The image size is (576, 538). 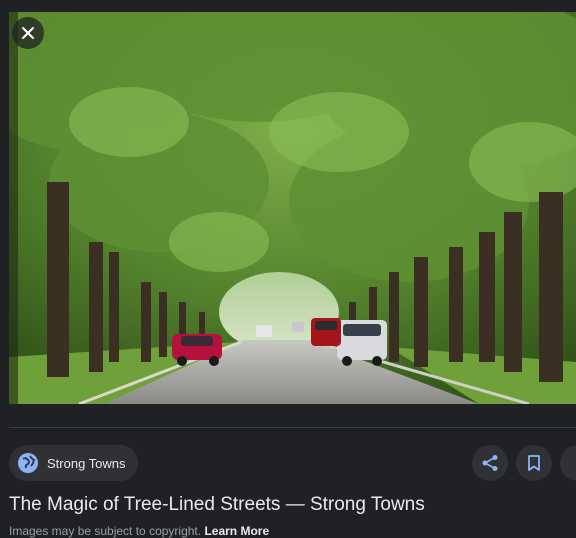 I want to click on share-icon, so click(x=490, y=463).